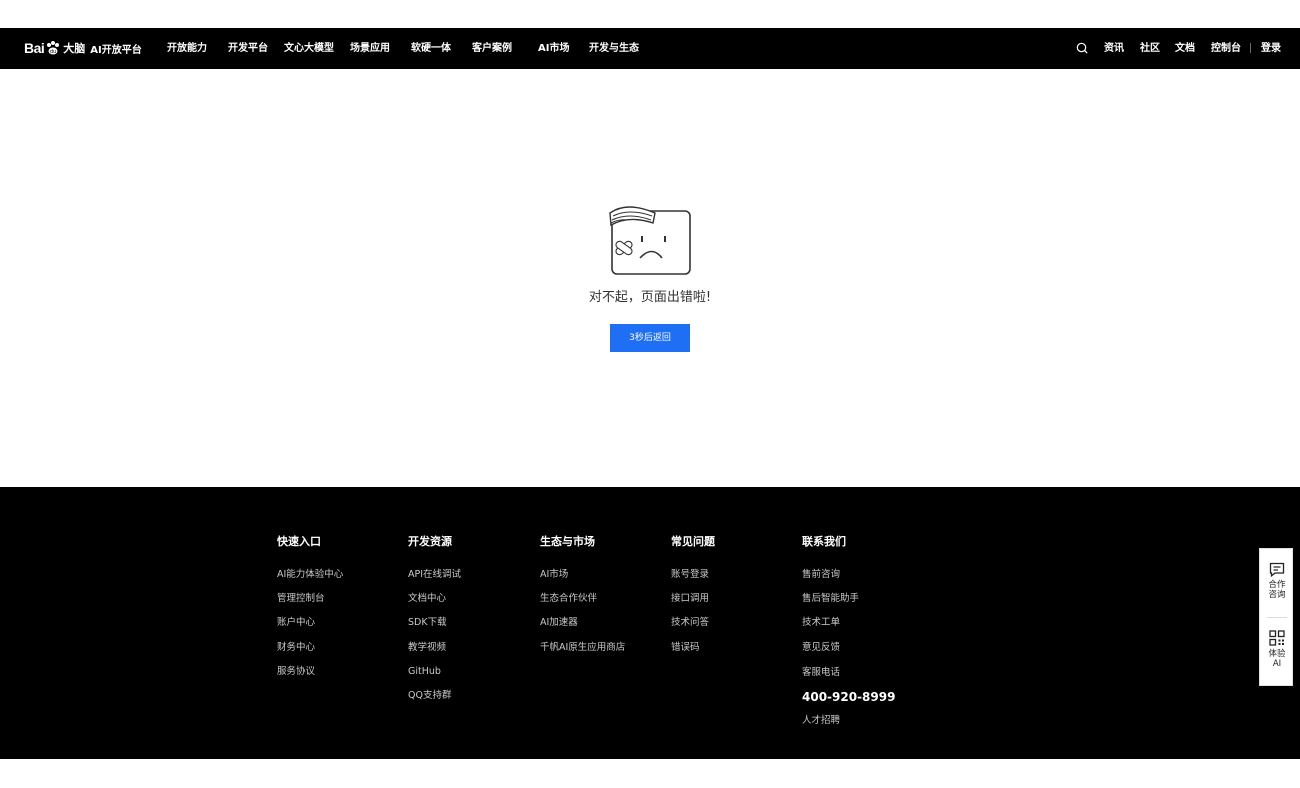 The height and width of the screenshot is (788, 1300). I want to click on footer-col-title-resources: 开发资源, so click(430, 541).